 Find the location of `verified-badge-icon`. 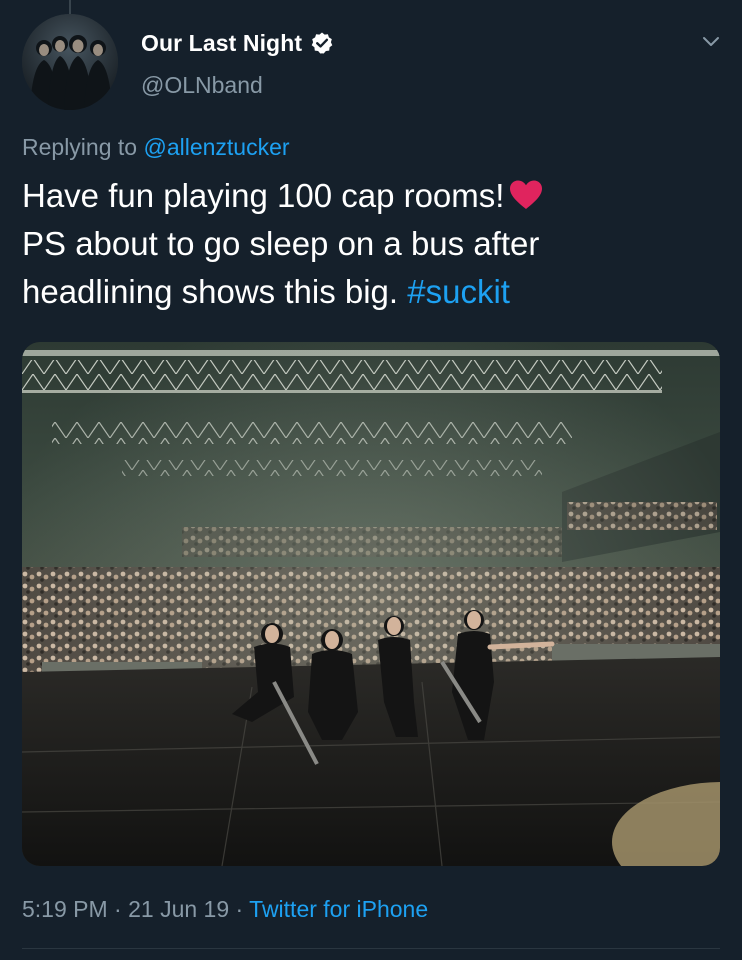

verified-badge-icon is located at coordinates (322, 43).